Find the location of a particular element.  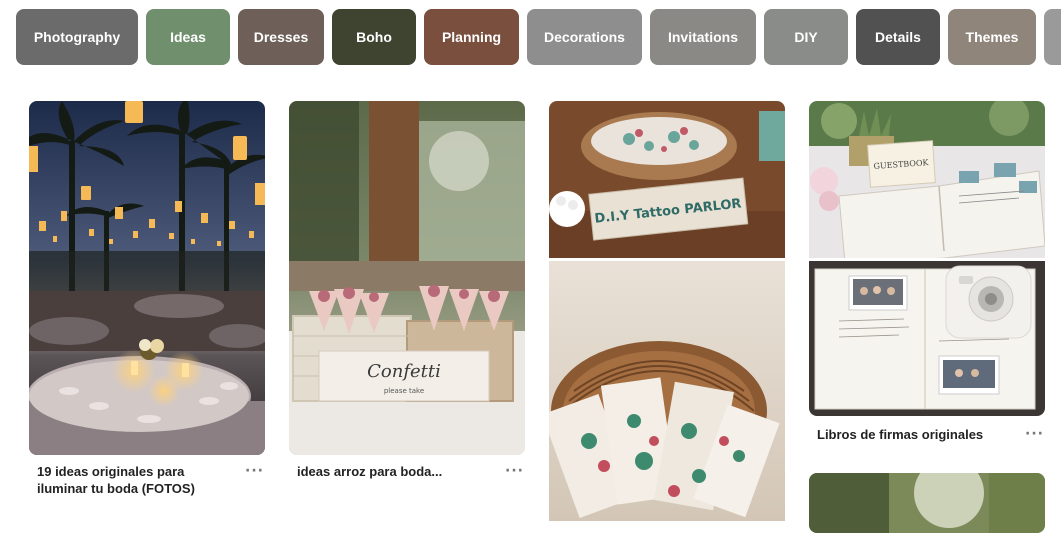

chip-dresses: Dresses is located at coordinates (281, 37).